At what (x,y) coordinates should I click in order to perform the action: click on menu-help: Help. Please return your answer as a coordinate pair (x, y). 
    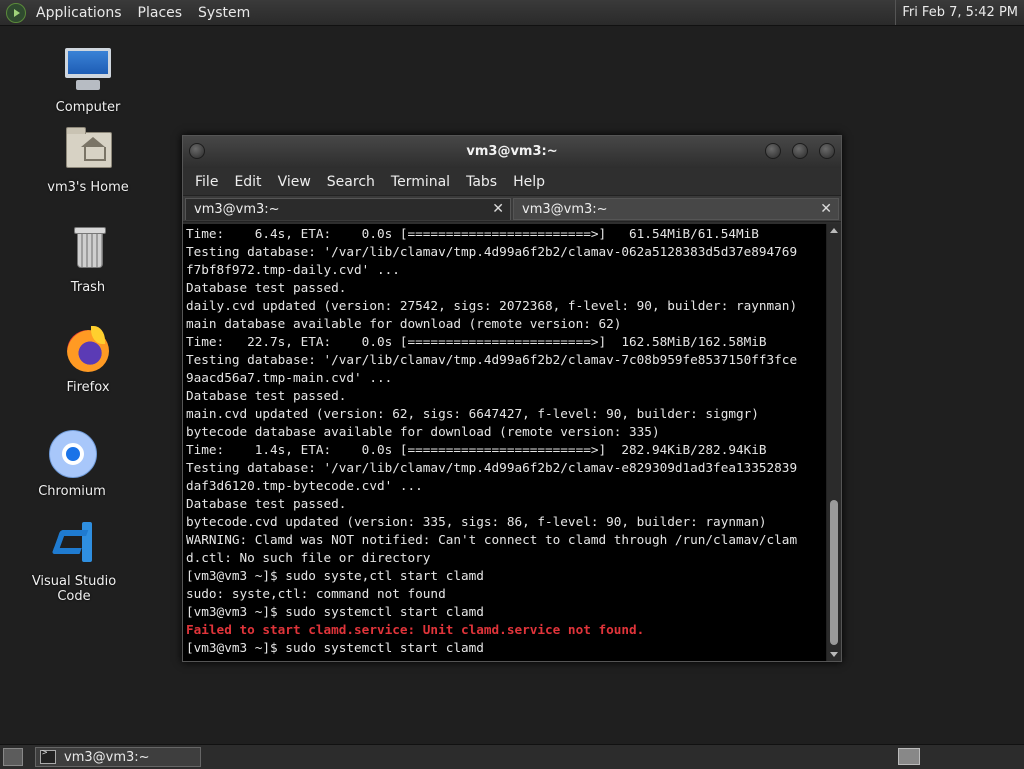
    Looking at the image, I should click on (529, 182).